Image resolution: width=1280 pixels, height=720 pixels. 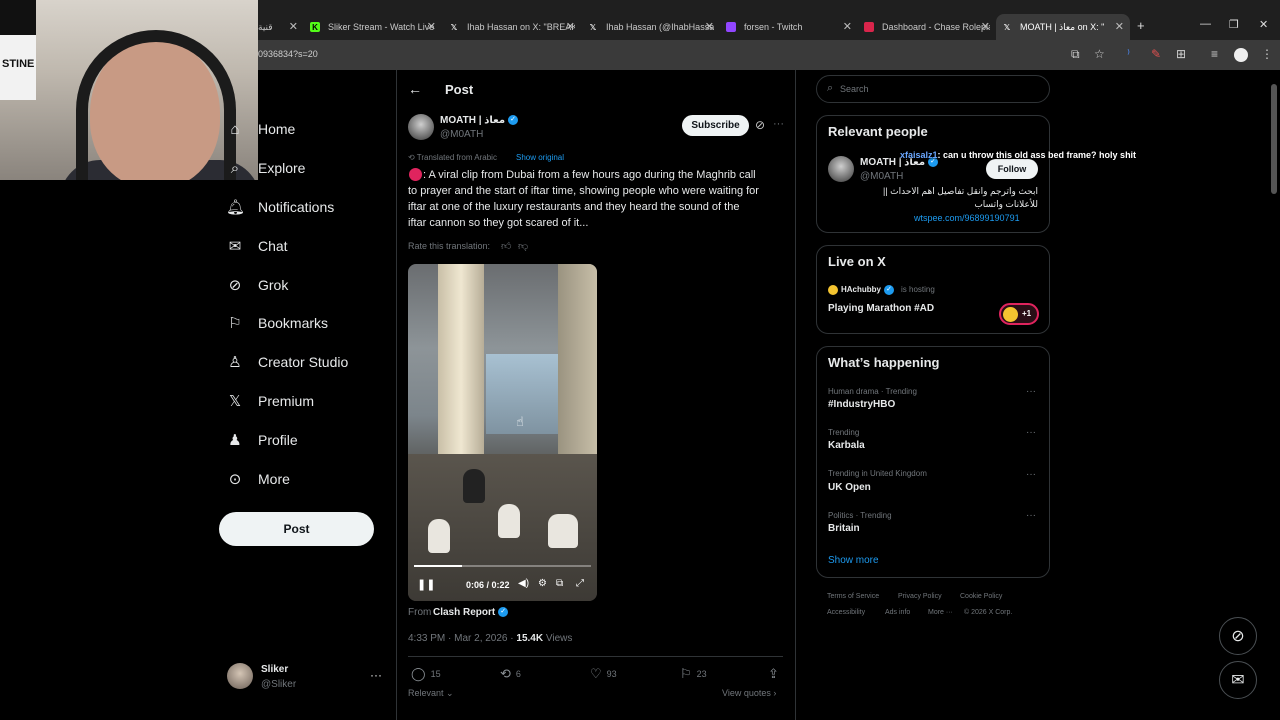 What do you see at coordinates (854, 89) in the screenshot?
I see `search-input: Search` at bounding box center [854, 89].